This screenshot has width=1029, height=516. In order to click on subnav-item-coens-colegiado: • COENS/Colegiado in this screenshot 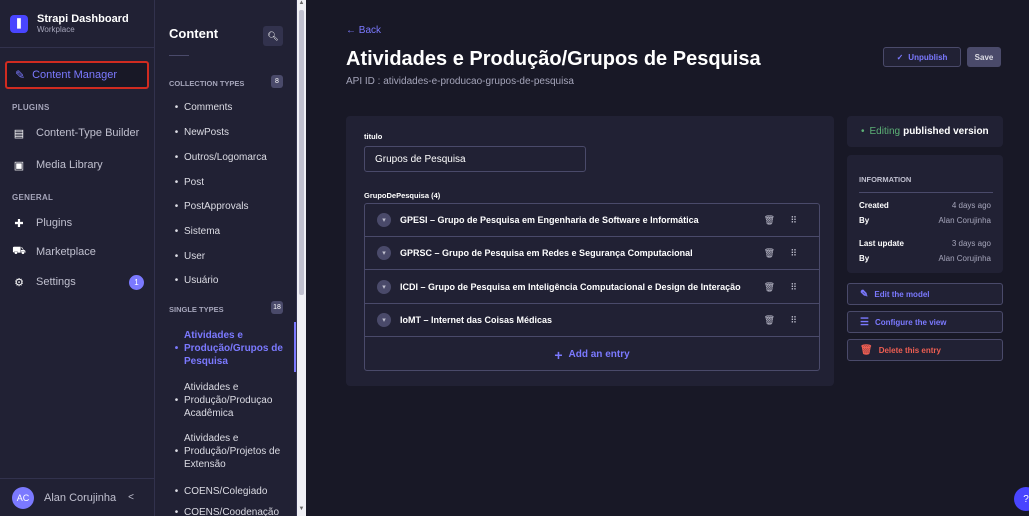, I will do `click(229, 491)`.